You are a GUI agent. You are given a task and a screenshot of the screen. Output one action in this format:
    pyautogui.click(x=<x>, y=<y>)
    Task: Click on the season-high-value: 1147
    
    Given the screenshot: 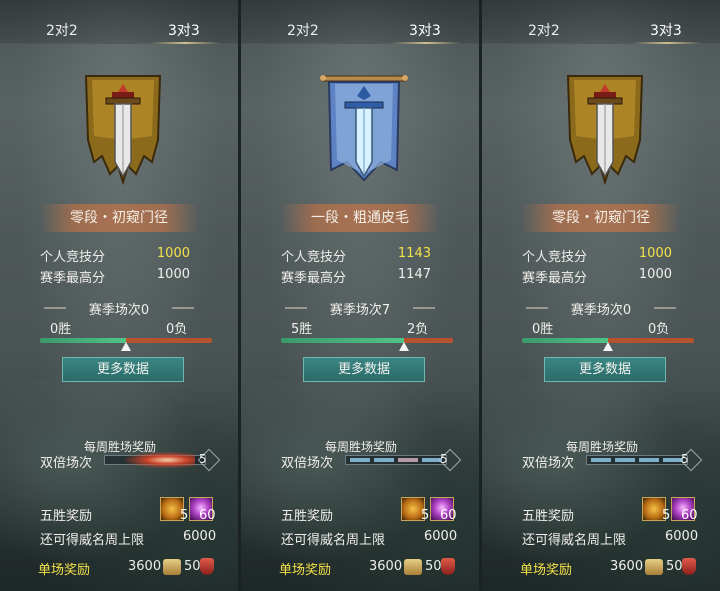 What is the action you would take?
    pyautogui.click(x=414, y=274)
    